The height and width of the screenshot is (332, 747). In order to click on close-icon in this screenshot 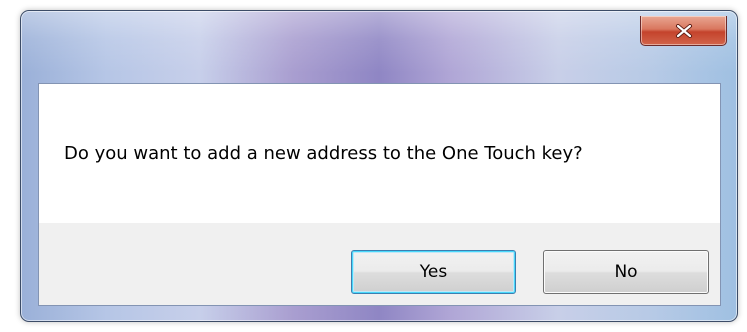, I will do `click(684, 30)`.